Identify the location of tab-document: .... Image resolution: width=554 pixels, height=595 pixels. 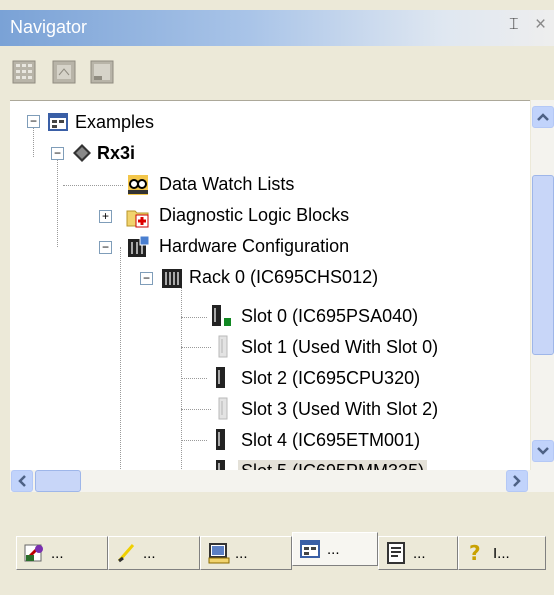
(418, 553).